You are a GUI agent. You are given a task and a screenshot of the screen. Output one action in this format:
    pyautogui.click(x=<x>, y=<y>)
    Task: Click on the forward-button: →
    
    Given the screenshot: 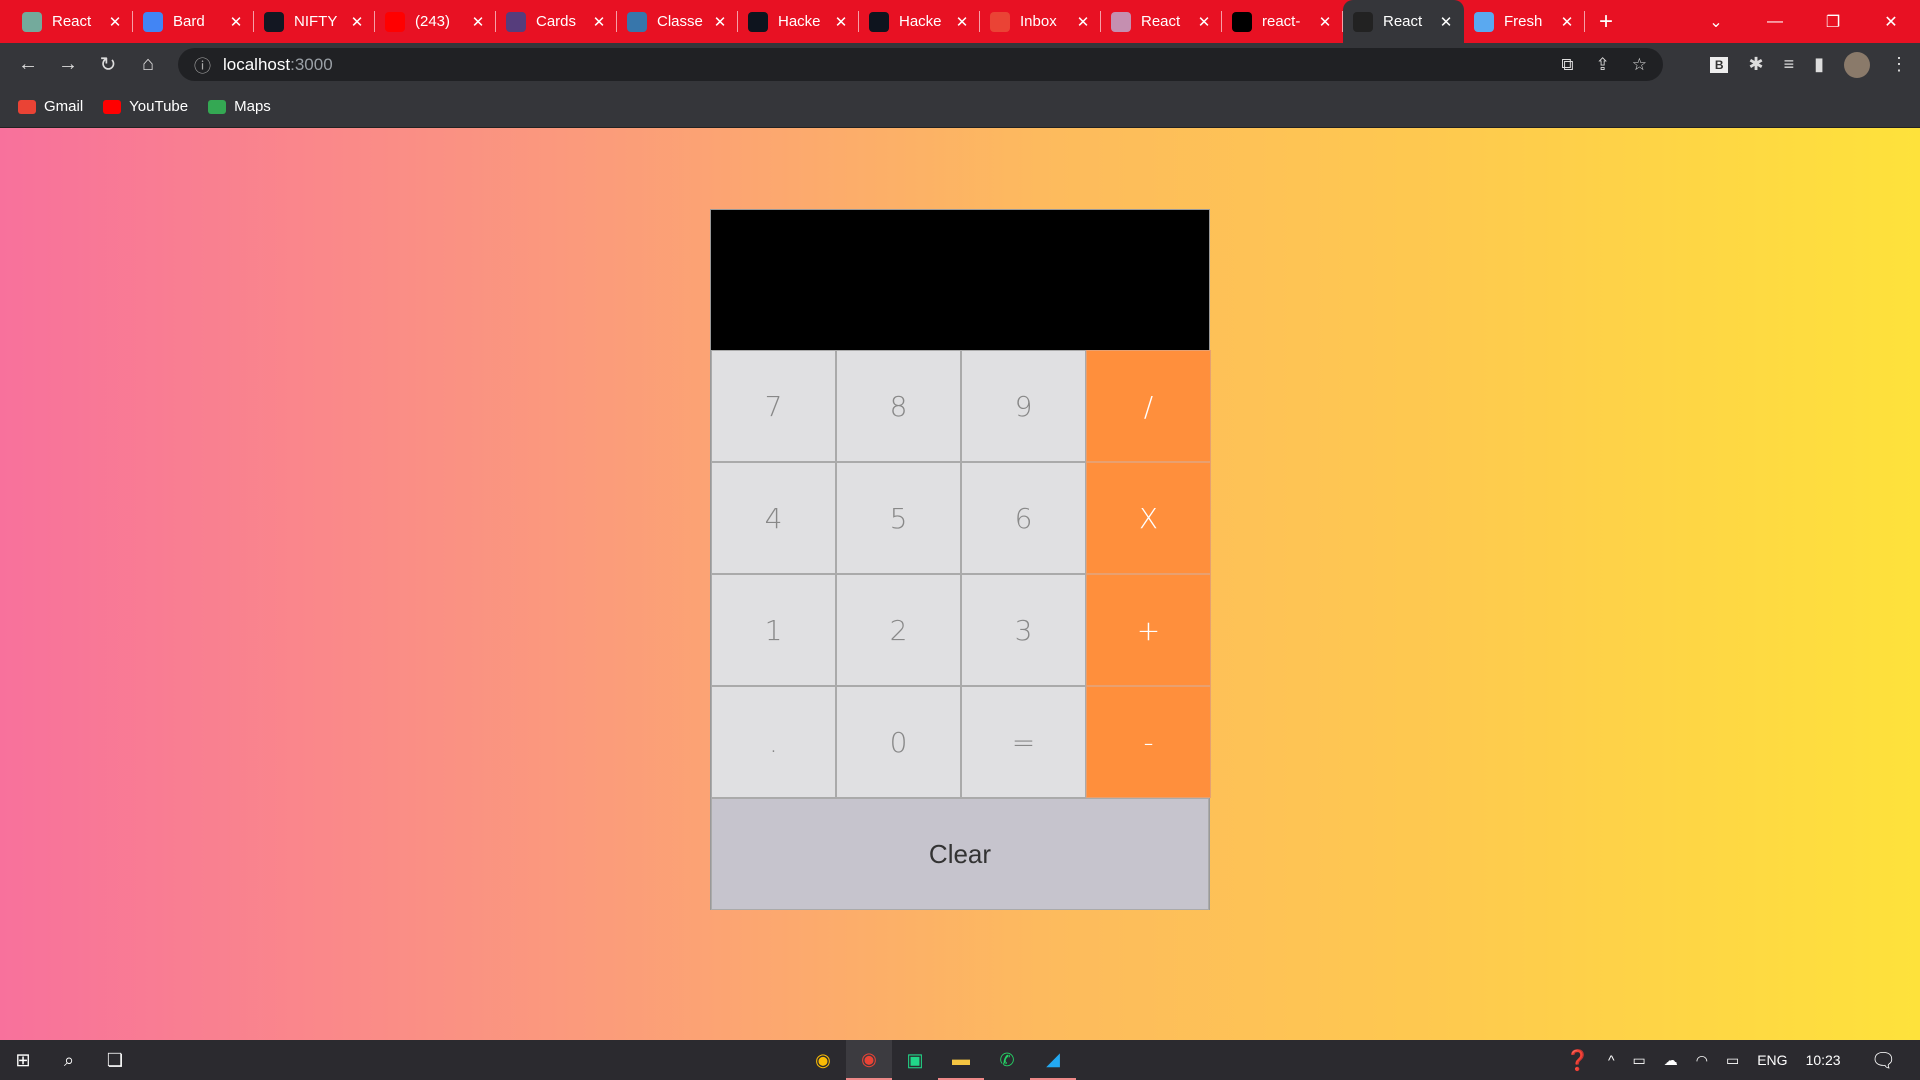 What is the action you would take?
    pyautogui.click(x=68, y=64)
    